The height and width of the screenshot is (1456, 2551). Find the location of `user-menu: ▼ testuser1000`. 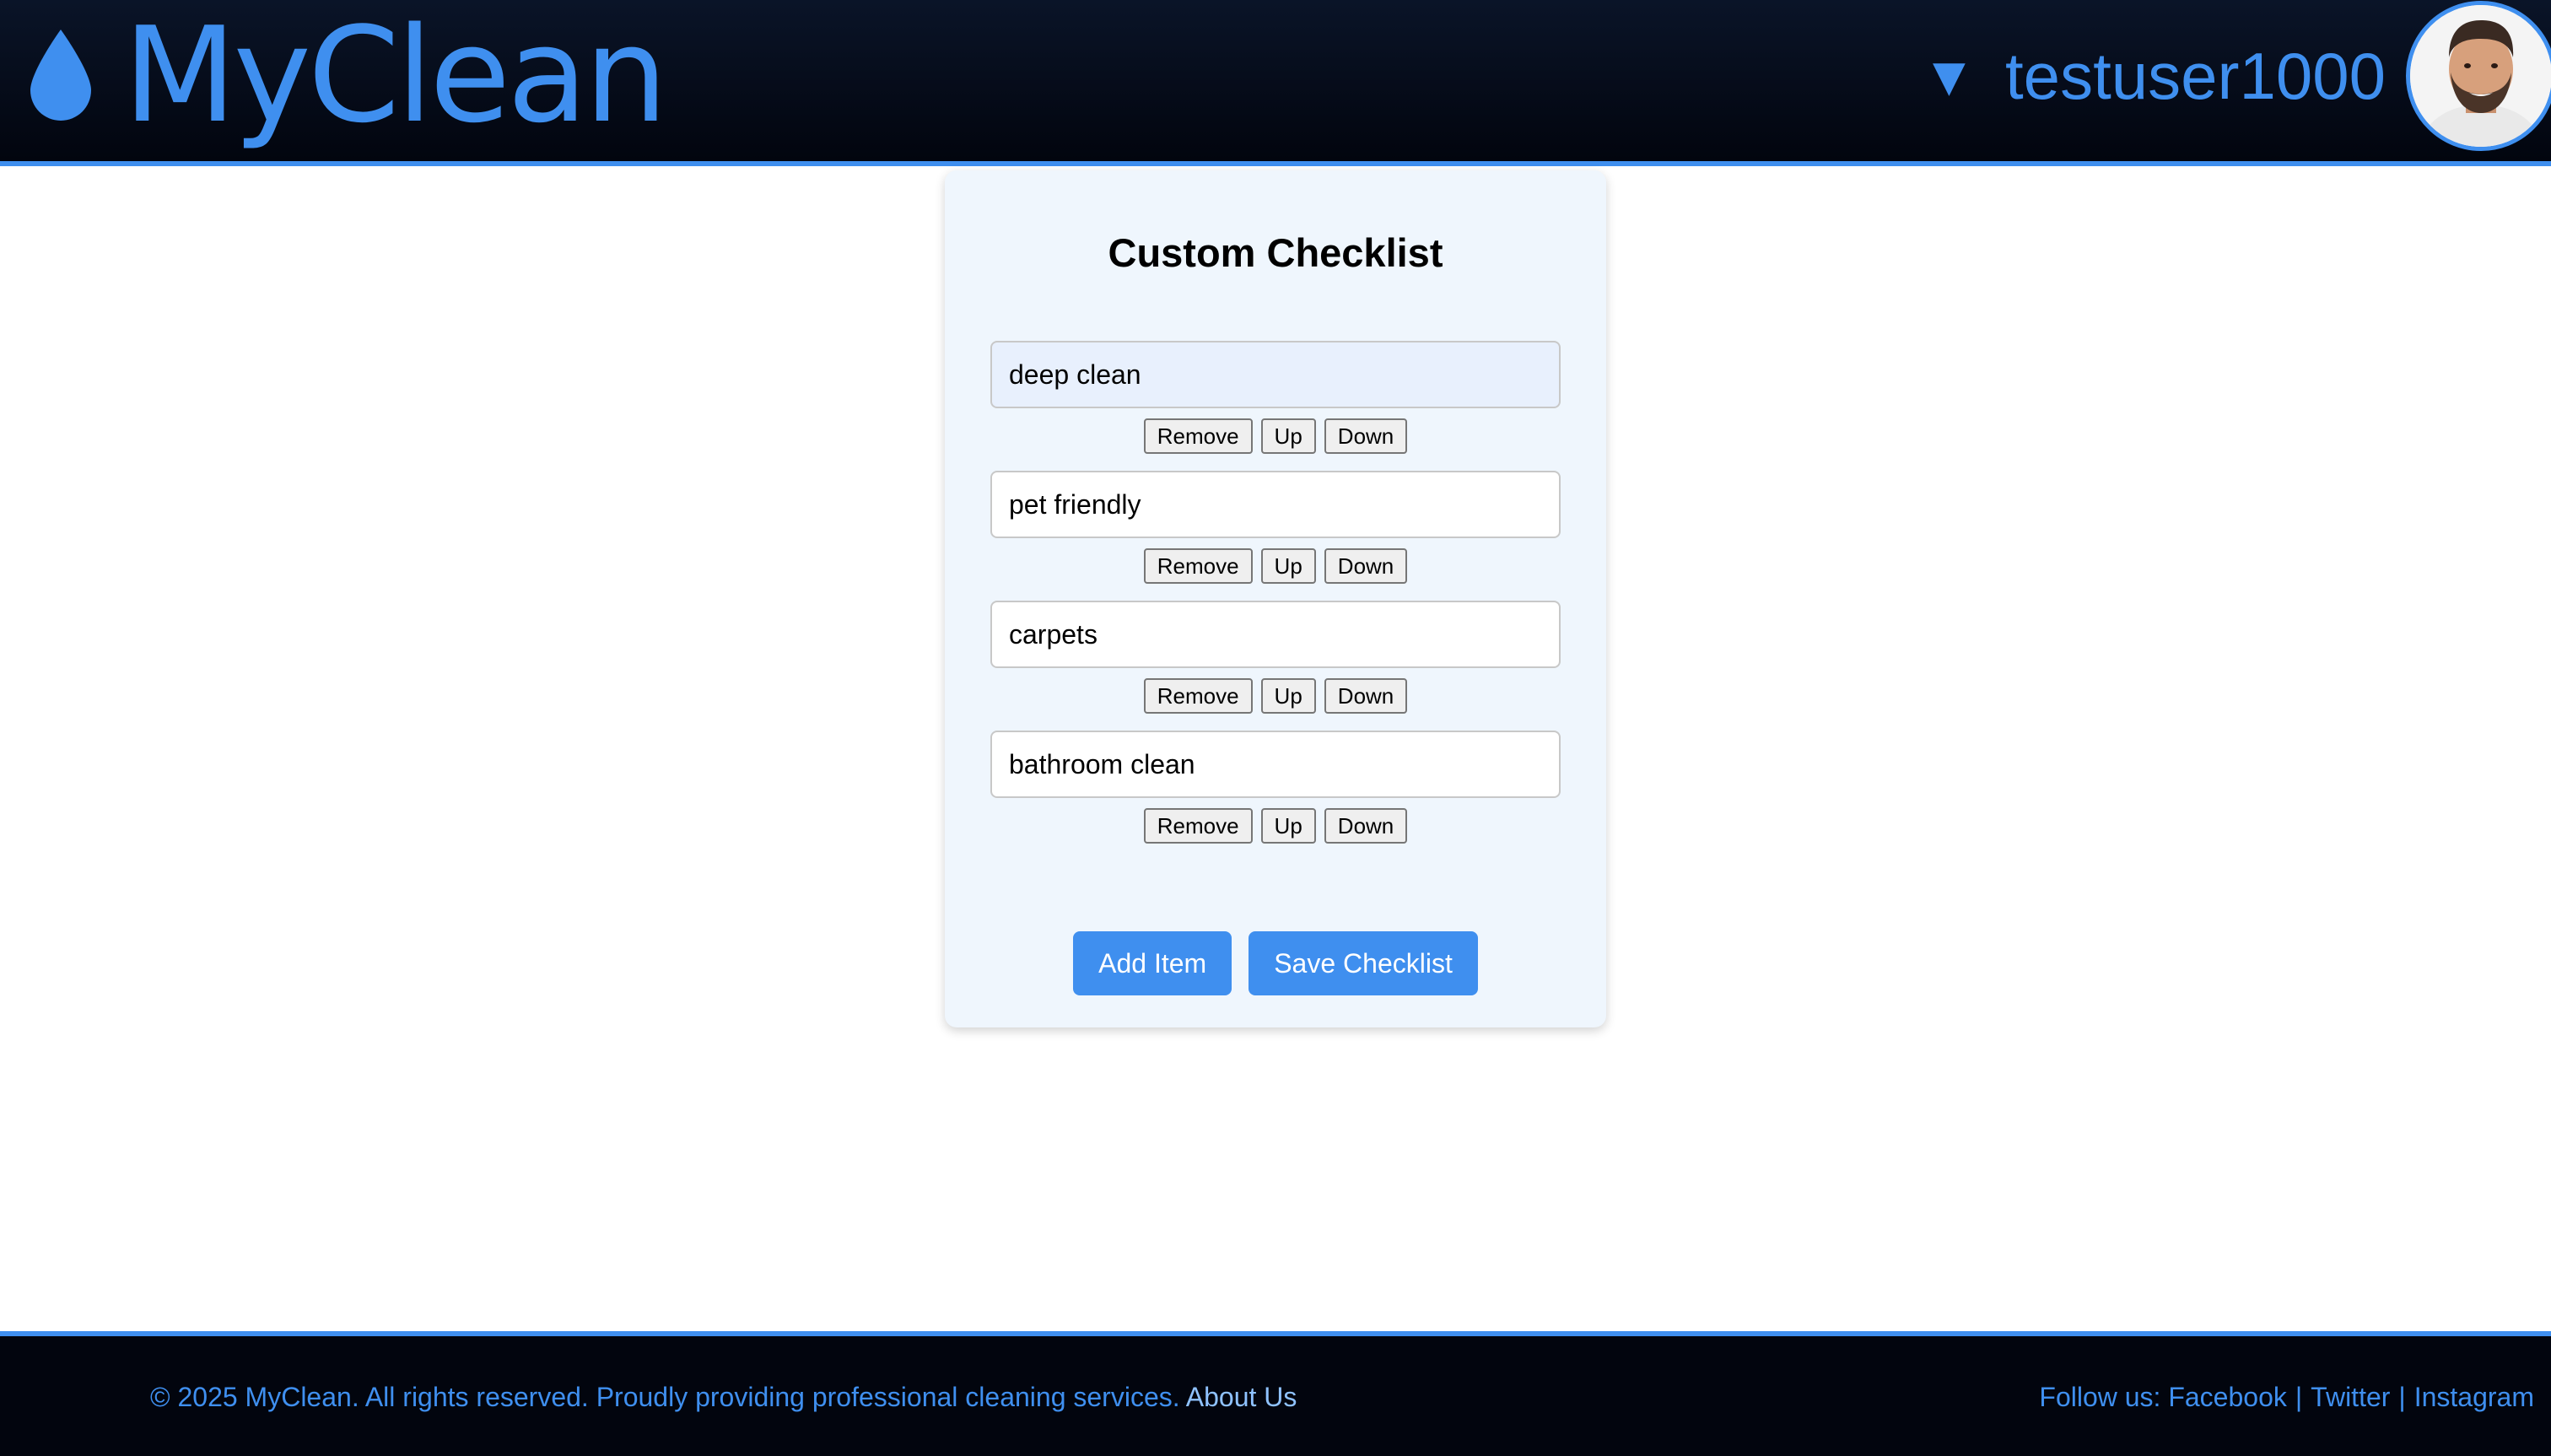

user-menu: ▼ testuser1000 is located at coordinates (2236, 76).